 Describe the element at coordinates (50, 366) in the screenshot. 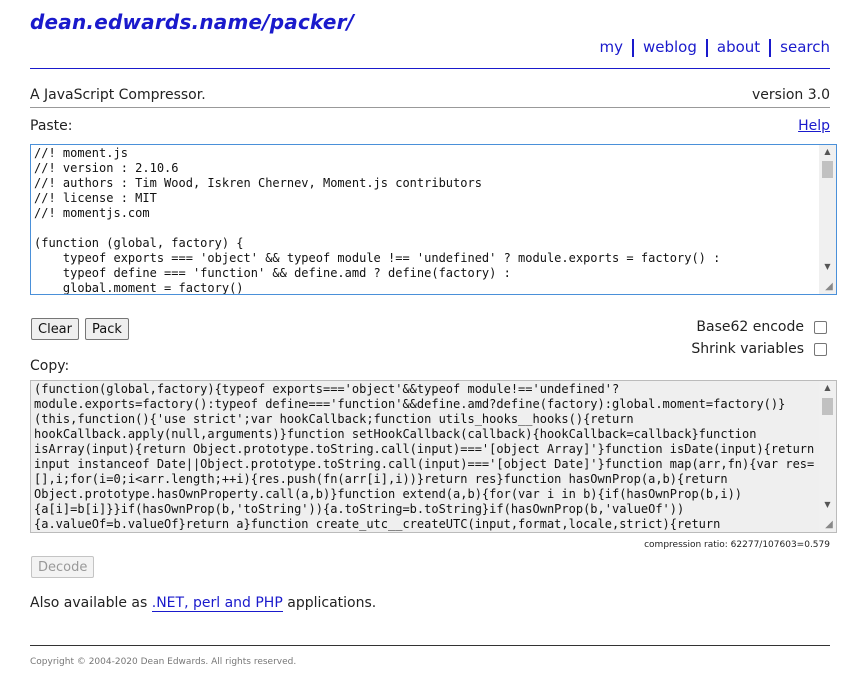

I see `copy-label: Copy:` at that location.